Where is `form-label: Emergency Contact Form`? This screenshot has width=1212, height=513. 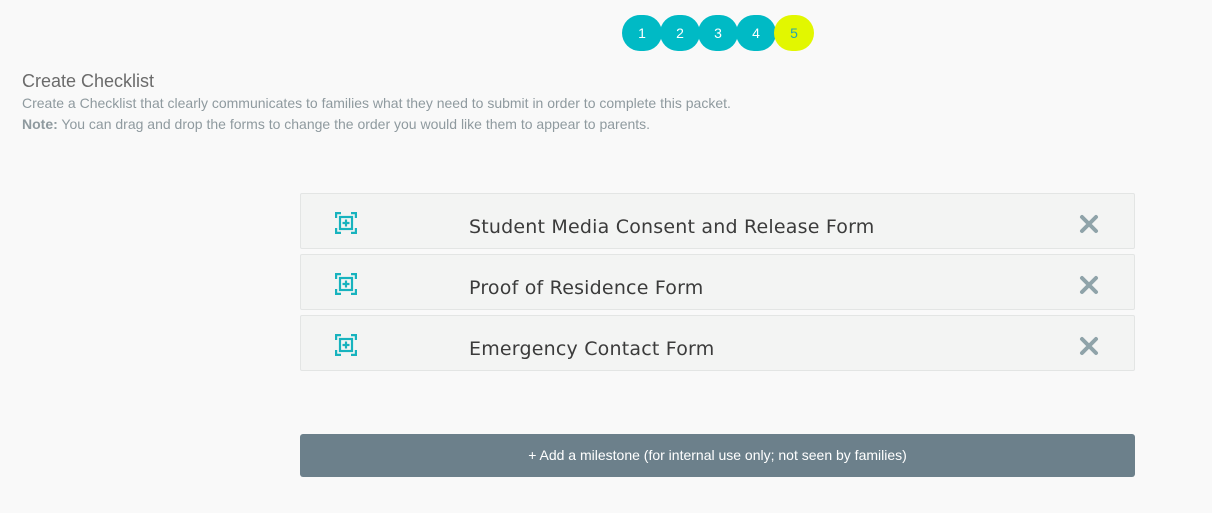
form-label: Emergency Contact Form is located at coordinates (592, 349).